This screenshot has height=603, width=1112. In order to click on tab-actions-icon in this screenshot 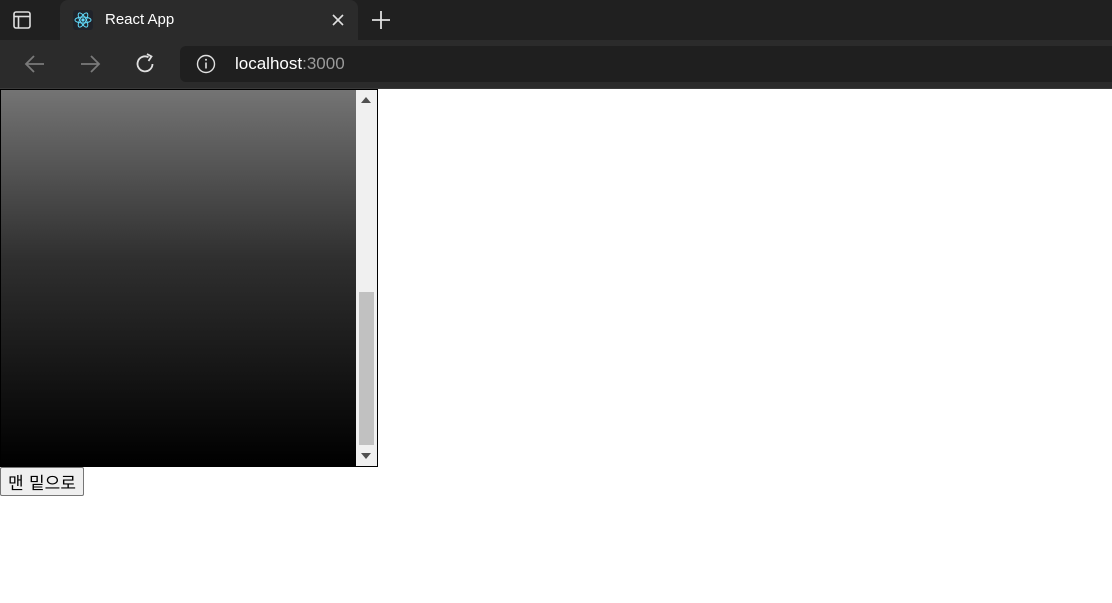, I will do `click(22, 20)`.